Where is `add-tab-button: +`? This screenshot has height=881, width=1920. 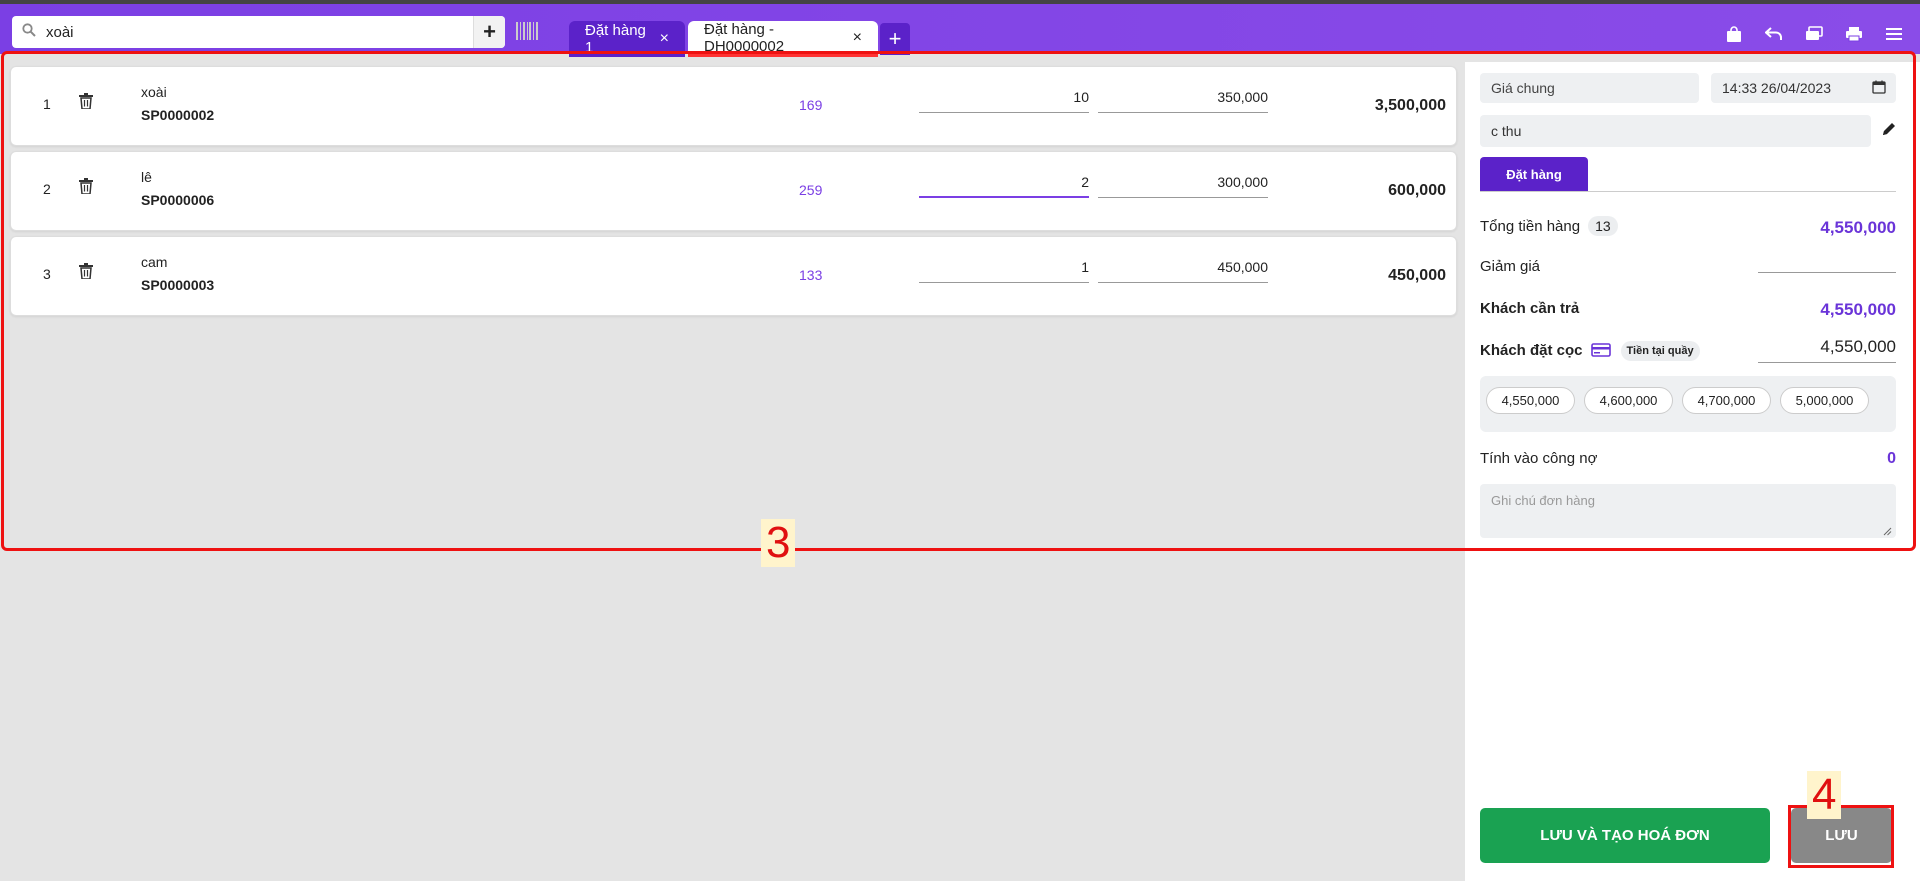
add-tab-button: + is located at coordinates (895, 39).